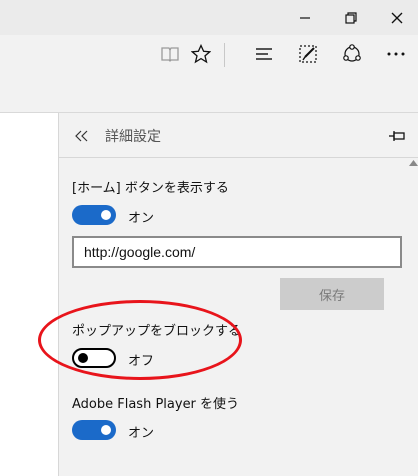 Image resolution: width=418 pixels, height=476 pixels. I want to click on share-icon, so click(352, 53).